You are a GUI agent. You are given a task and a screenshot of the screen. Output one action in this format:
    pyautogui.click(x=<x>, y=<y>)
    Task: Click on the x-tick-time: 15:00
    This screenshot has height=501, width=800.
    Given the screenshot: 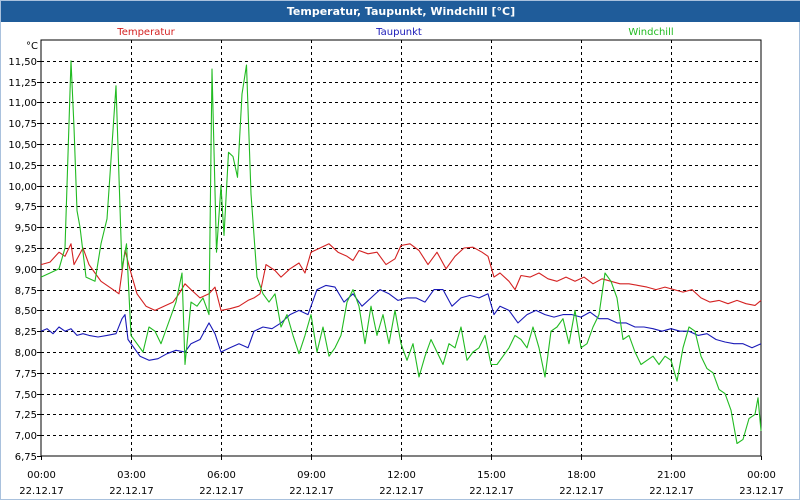 What is the action you would take?
    pyautogui.click(x=491, y=475)
    